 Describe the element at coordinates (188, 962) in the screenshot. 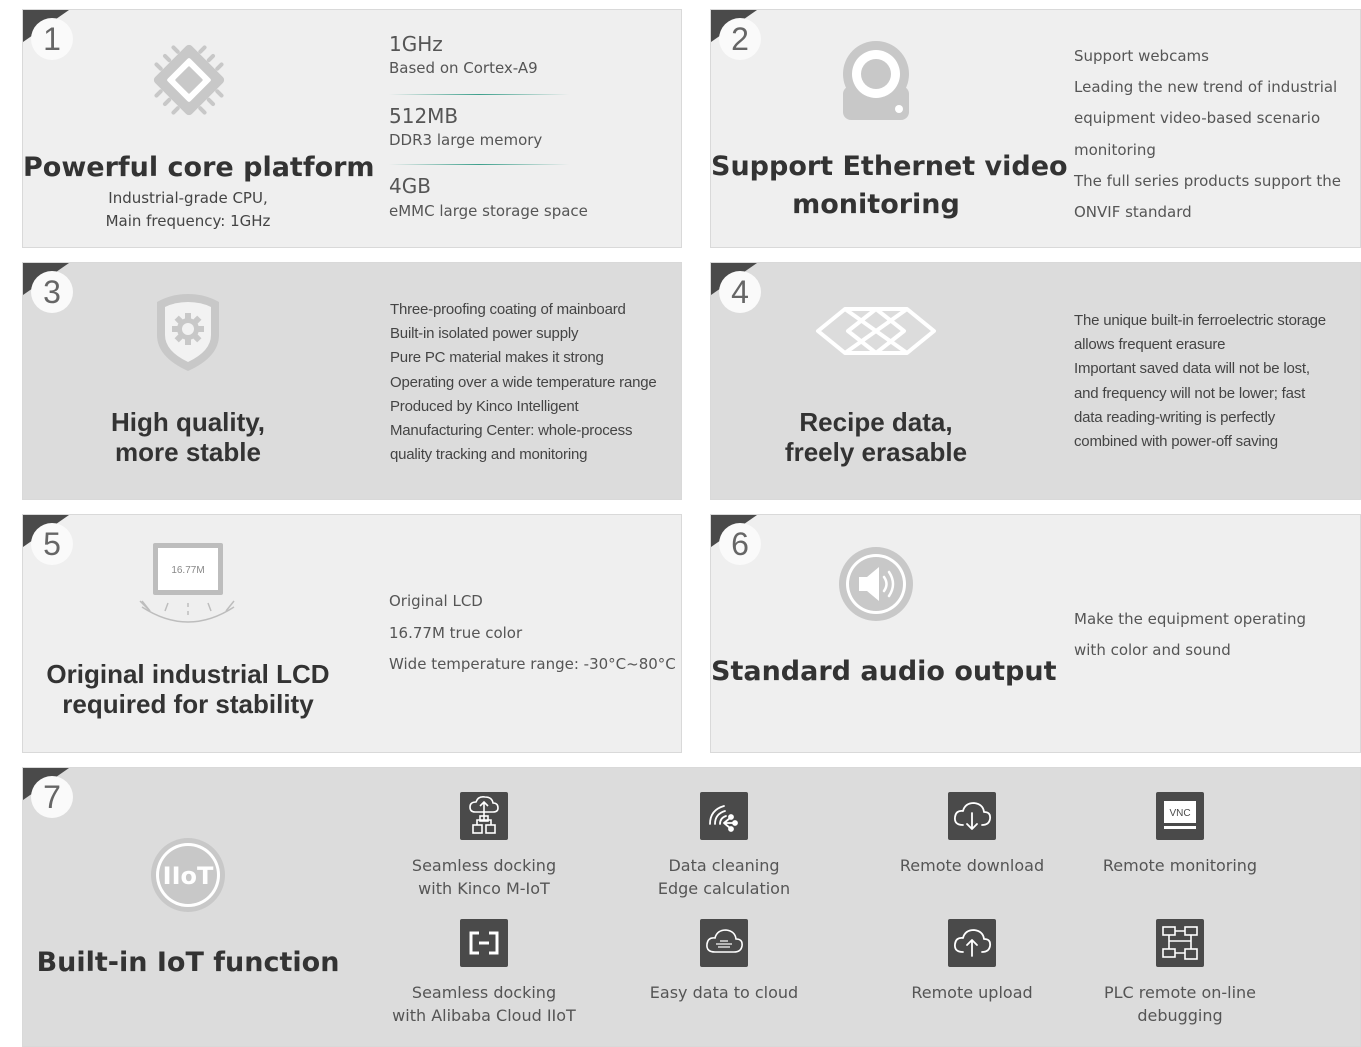

I see `card-title: Built-in IoT function` at that location.